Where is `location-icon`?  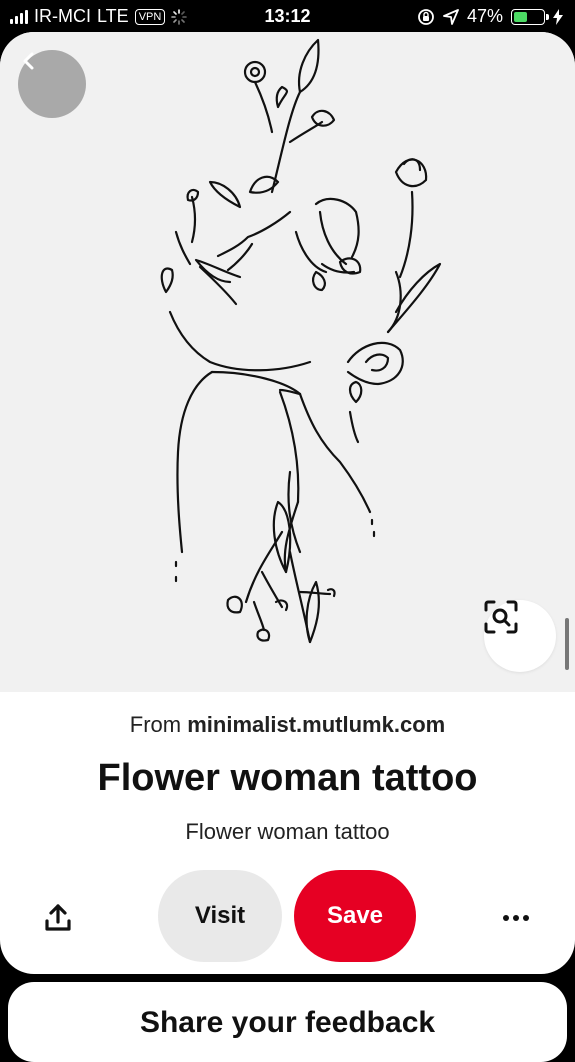 location-icon is located at coordinates (451, 16).